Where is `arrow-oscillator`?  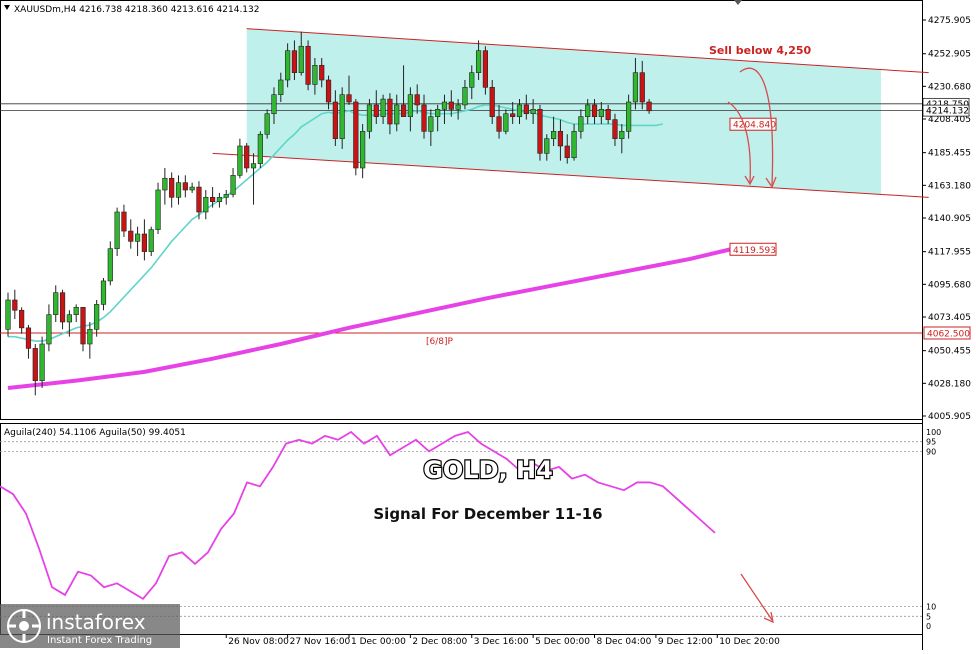 arrow-oscillator is located at coordinates (756, 597).